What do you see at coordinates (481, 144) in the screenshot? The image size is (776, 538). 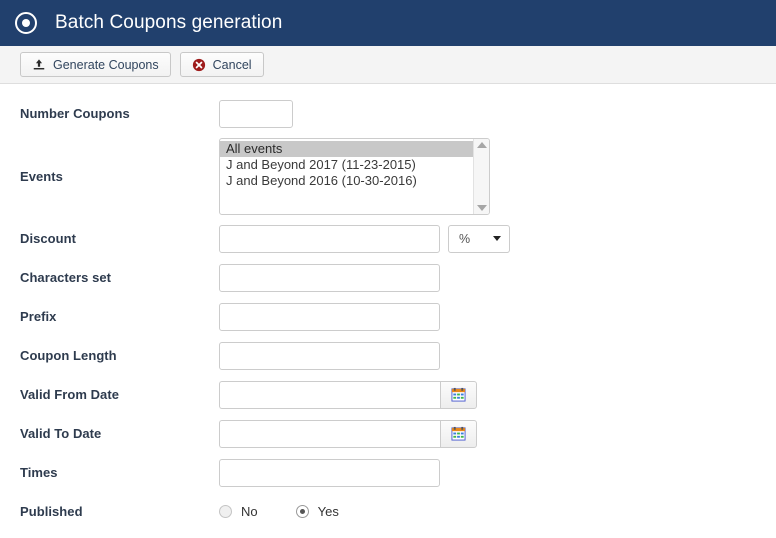 I see `scroll-up-arrow-icon` at bounding box center [481, 144].